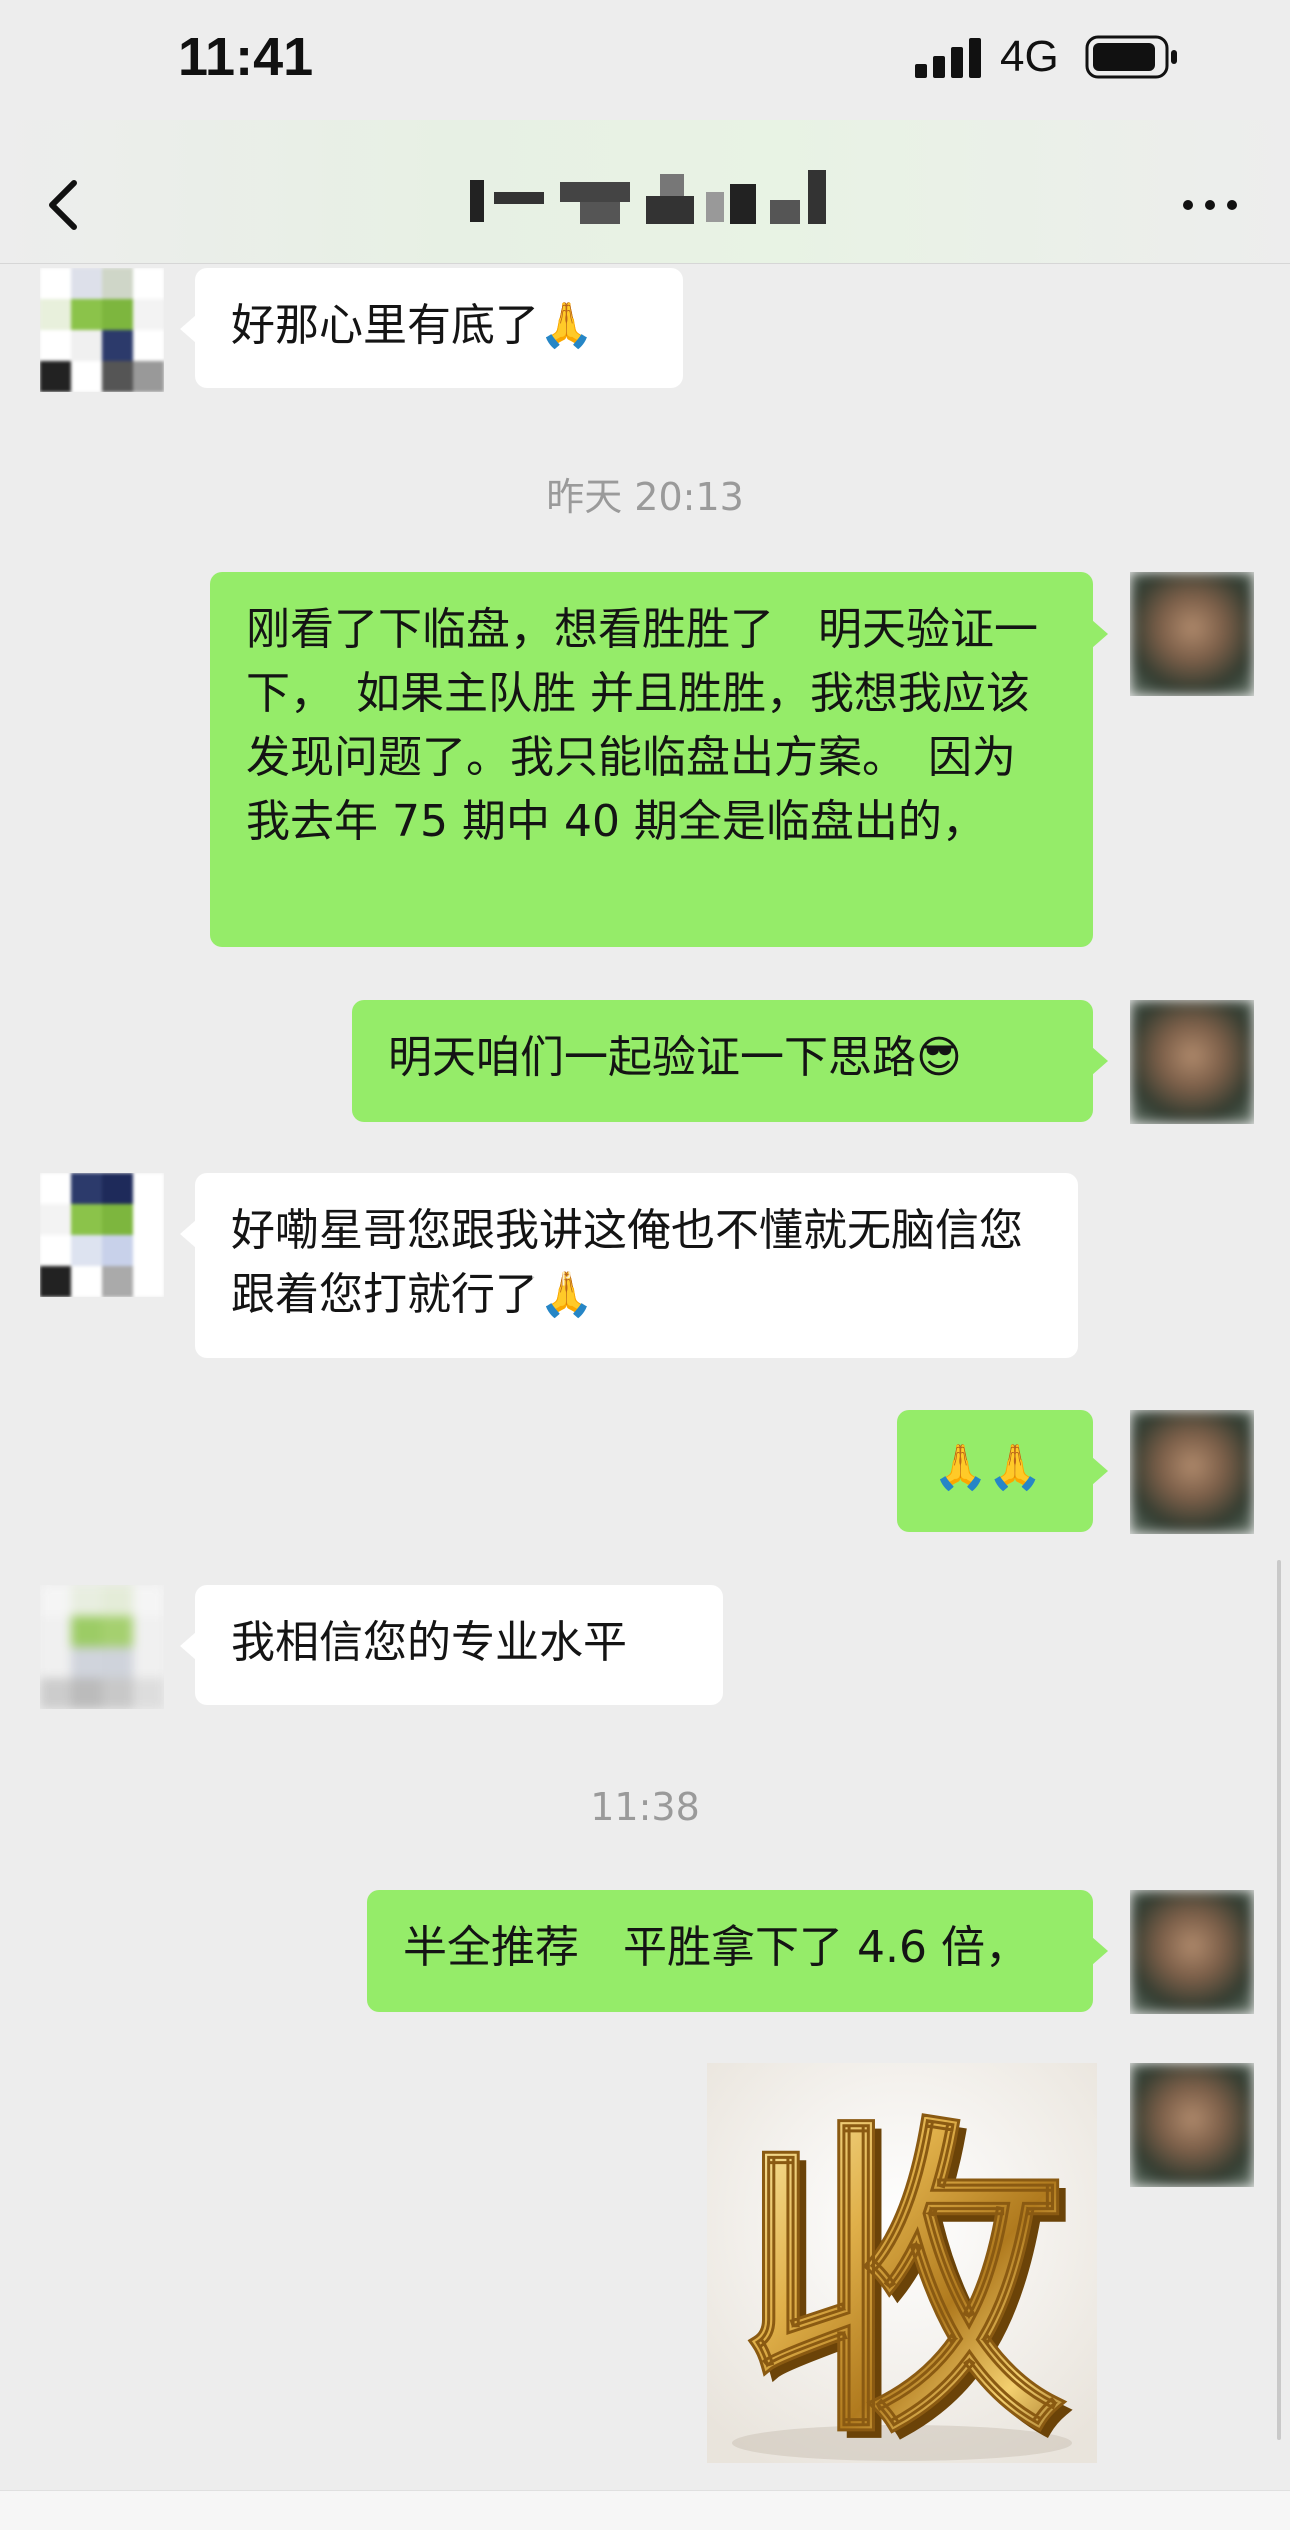 The width and height of the screenshot is (1290, 2530). What do you see at coordinates (948, 58) in the screenshot?
I see `signal-icon` at bounding box center [948, 58].